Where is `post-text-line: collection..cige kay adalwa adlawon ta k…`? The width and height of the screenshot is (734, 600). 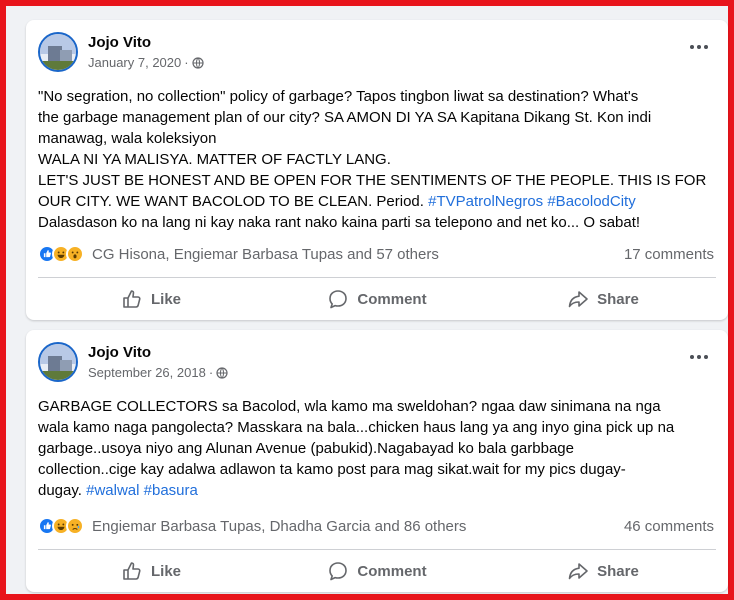 post-text-line: collection..cige kay adalwa adlawon ta k… is located at coordinates (332, 469).